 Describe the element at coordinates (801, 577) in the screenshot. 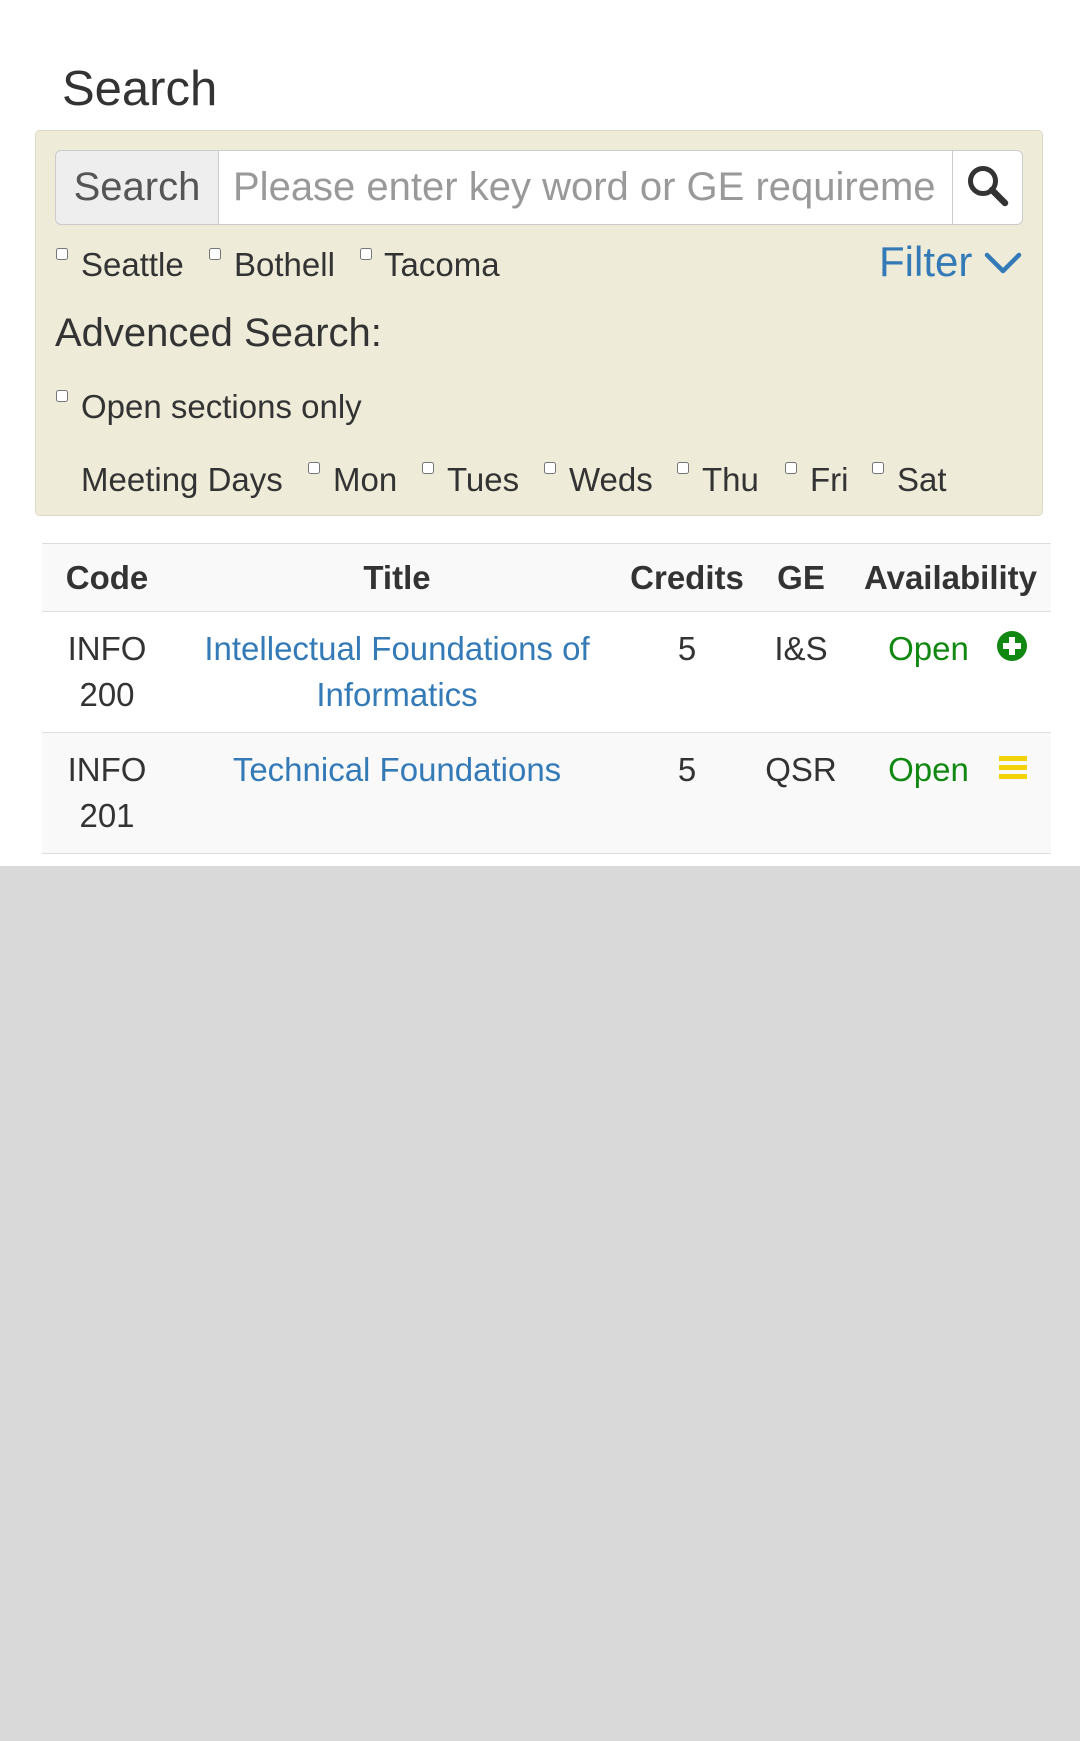

I see `column-header-ge: GE` at that location.